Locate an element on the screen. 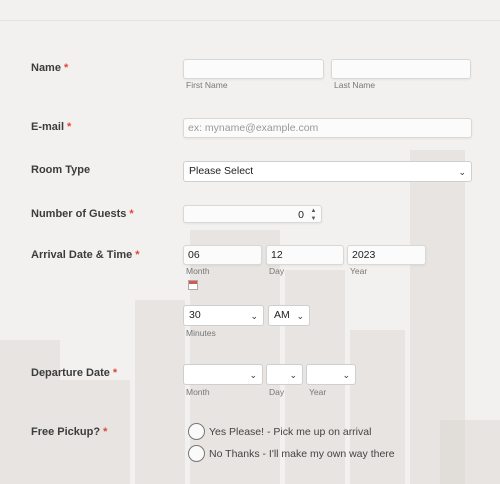  arrival-minutes-select: 30 ⌄ is located at coordinates (223, 315).